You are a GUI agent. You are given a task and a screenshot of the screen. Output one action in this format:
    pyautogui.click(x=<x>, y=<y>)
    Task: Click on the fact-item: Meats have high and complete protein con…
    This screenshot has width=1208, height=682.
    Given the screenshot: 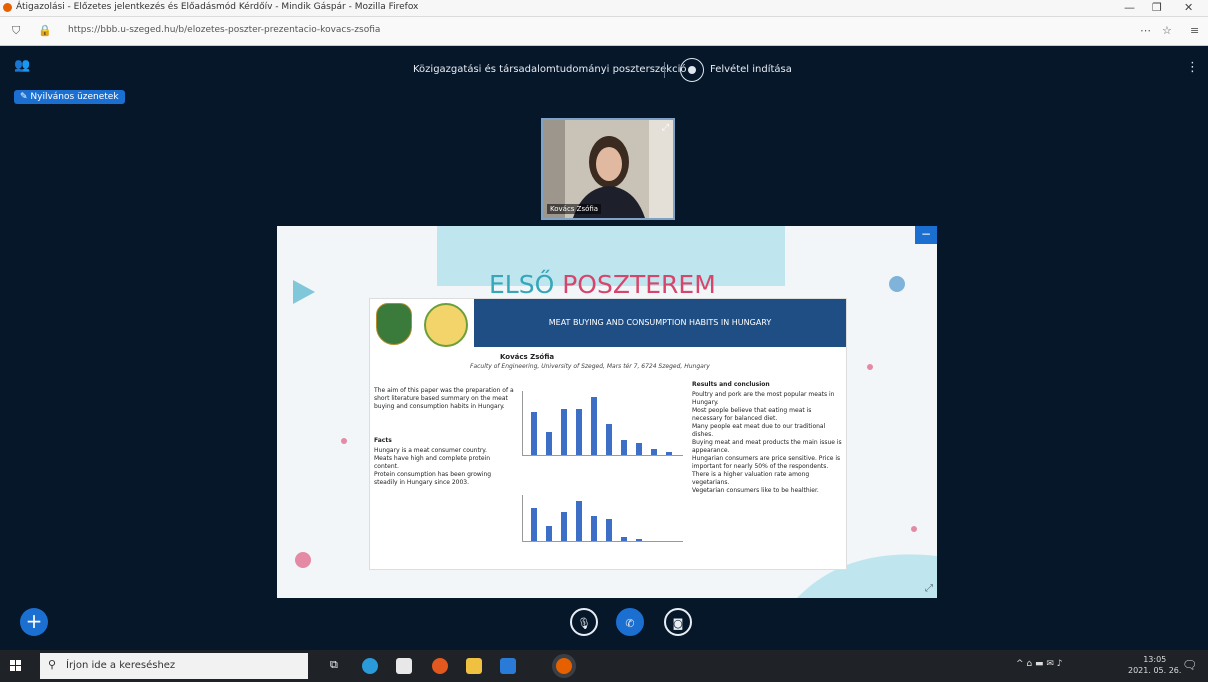 What is the action you would take?
    pyautogui.click(x=432, y=462)
    